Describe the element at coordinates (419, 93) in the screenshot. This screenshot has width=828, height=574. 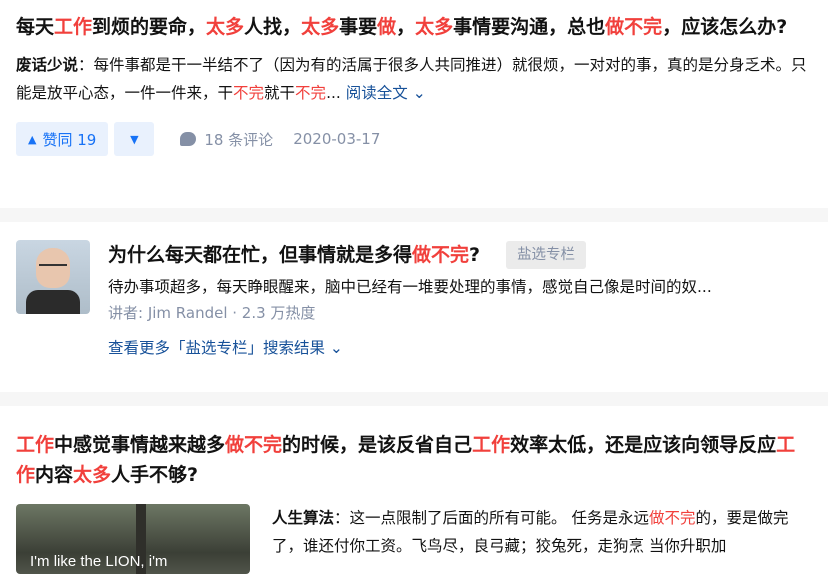
I see `chevron-down-icon: ⌄` at that location.